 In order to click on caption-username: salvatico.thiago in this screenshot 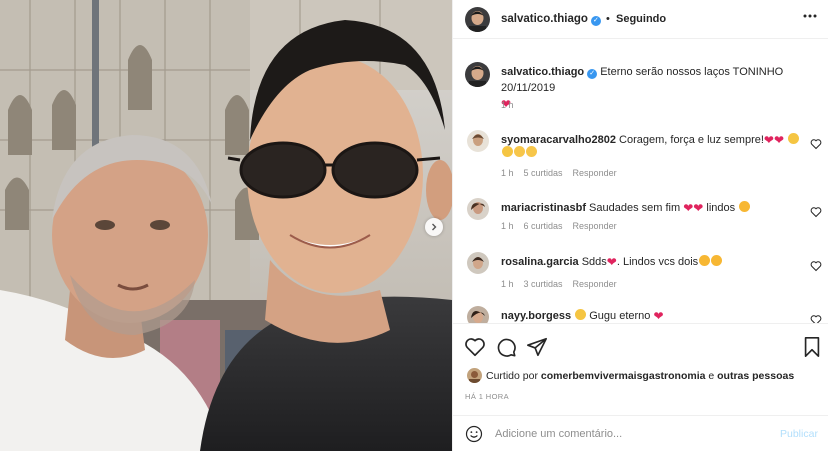, I will do `click(542, 72)`.